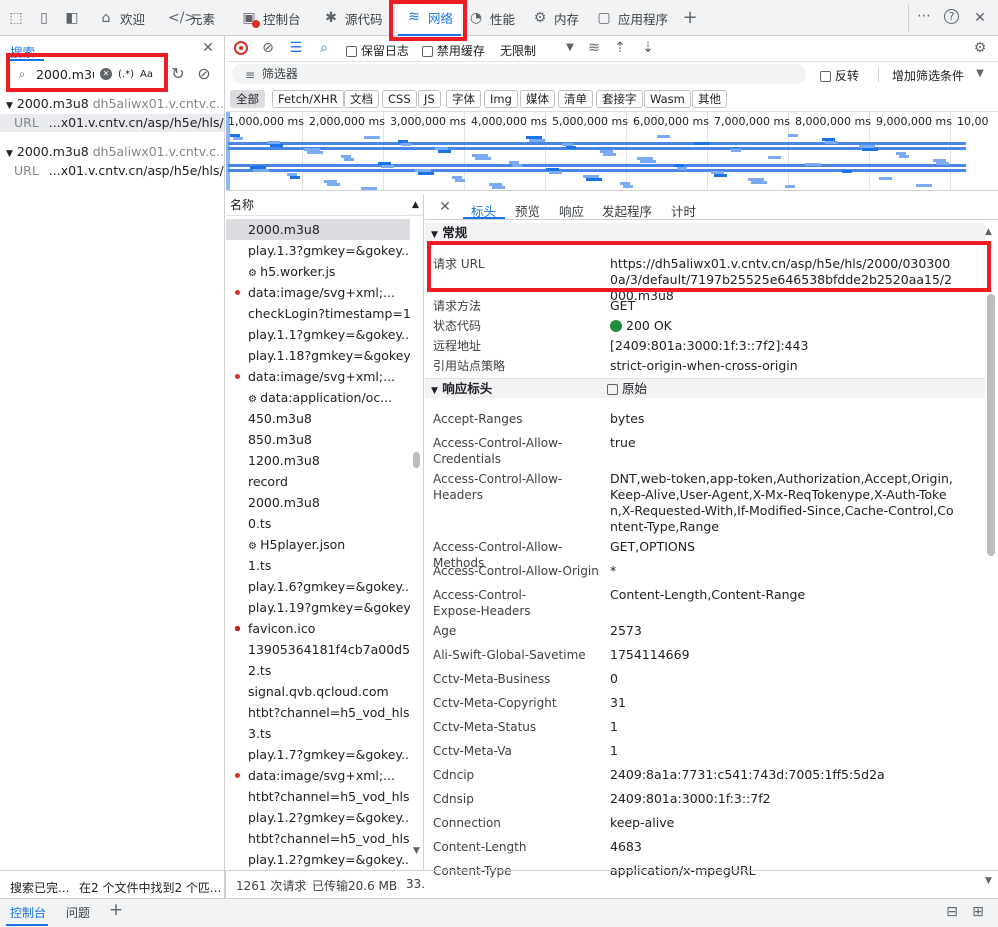 This screenshot has height=927, width=998. I want to click on type-fetch-xhr: Fetch/XHR, so click(308, 99).